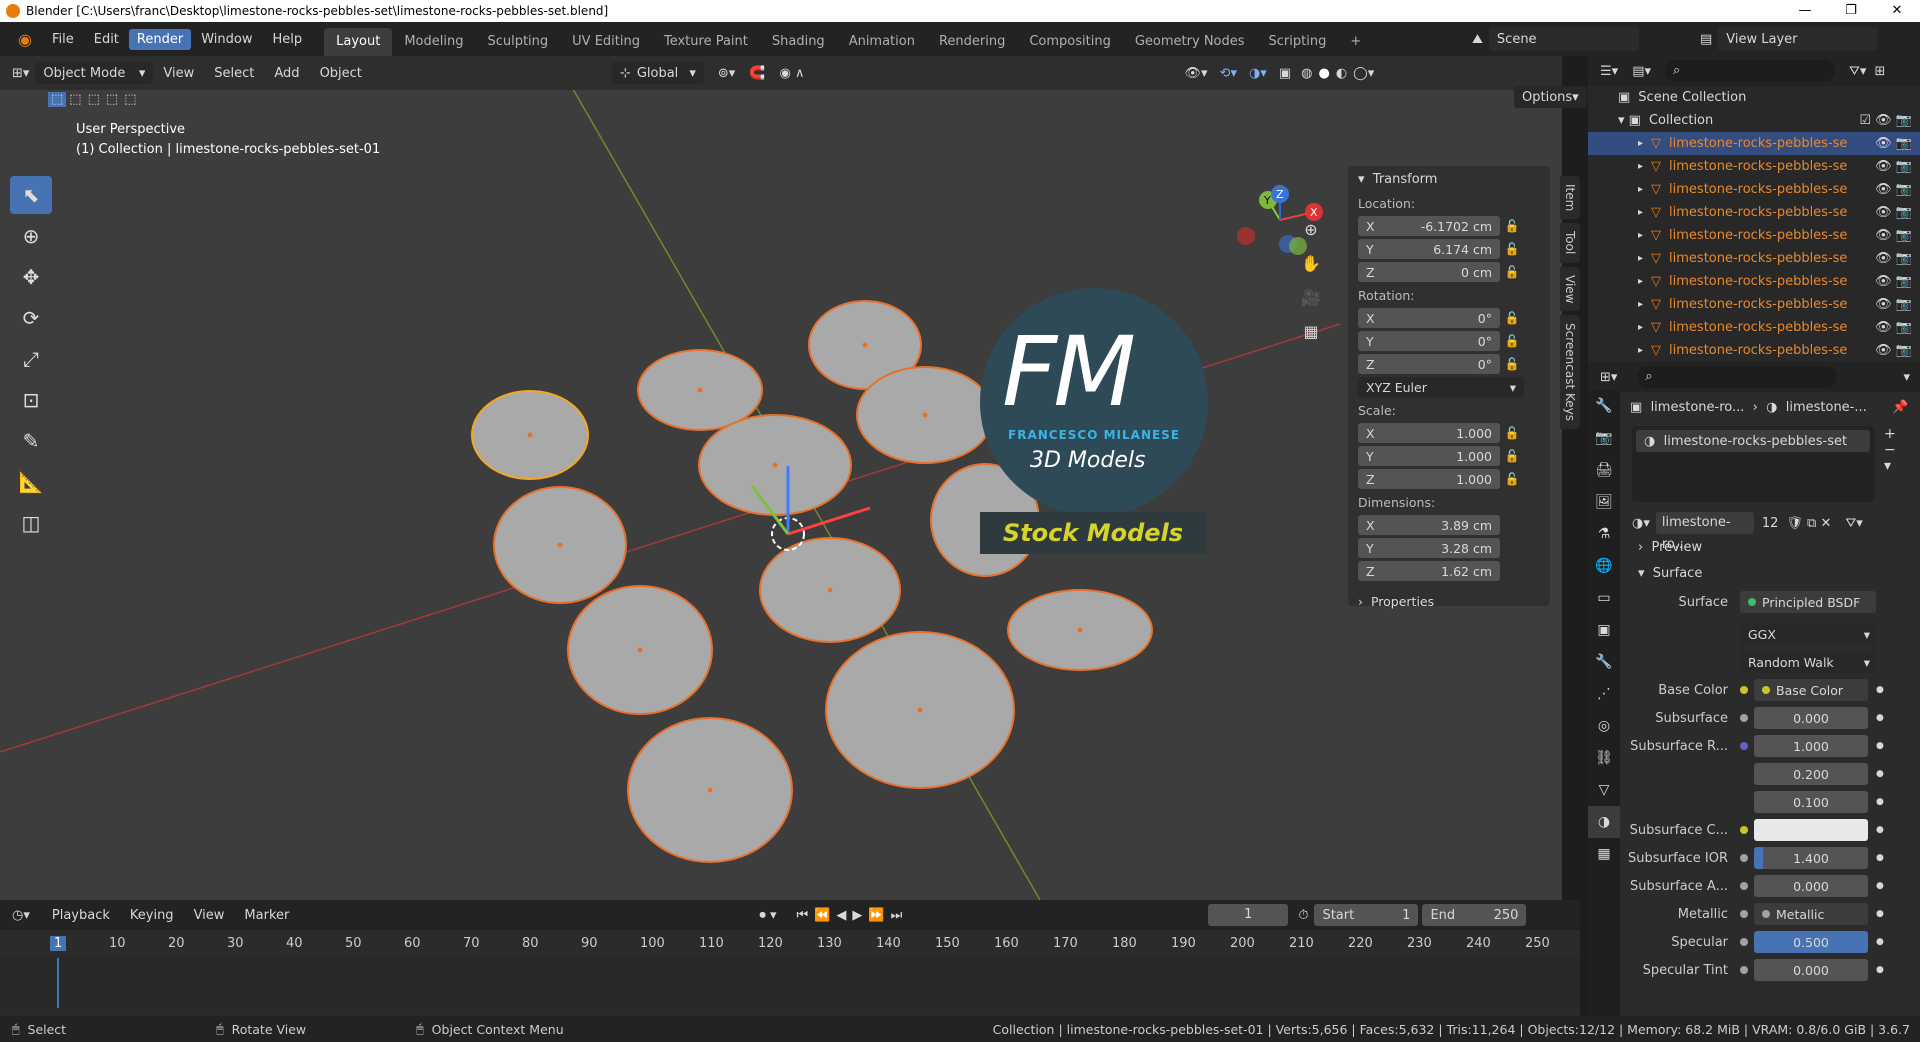 Image resolution: width=1920 pixels, height=1042 pixels. I want to click on cursor-tool-icon: ⊕, so click(31, 236).